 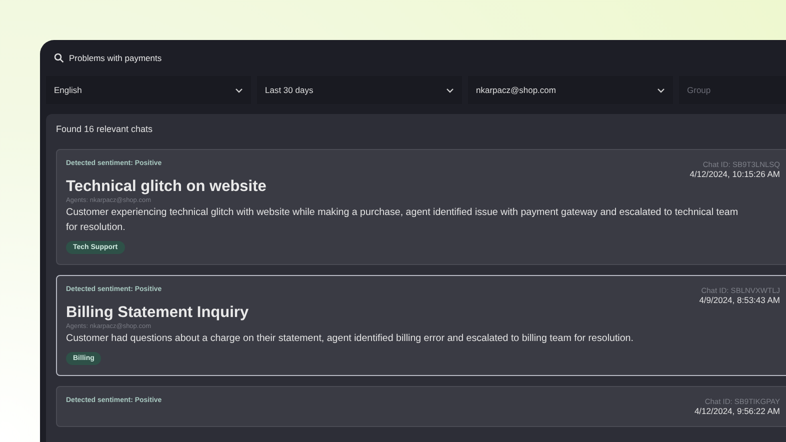 What do you see at coordinates (735, 174) in the screenshot?
I see `chat-date: 4/12/2024, 10:15:26 AM` at bounding box center [735, 174].